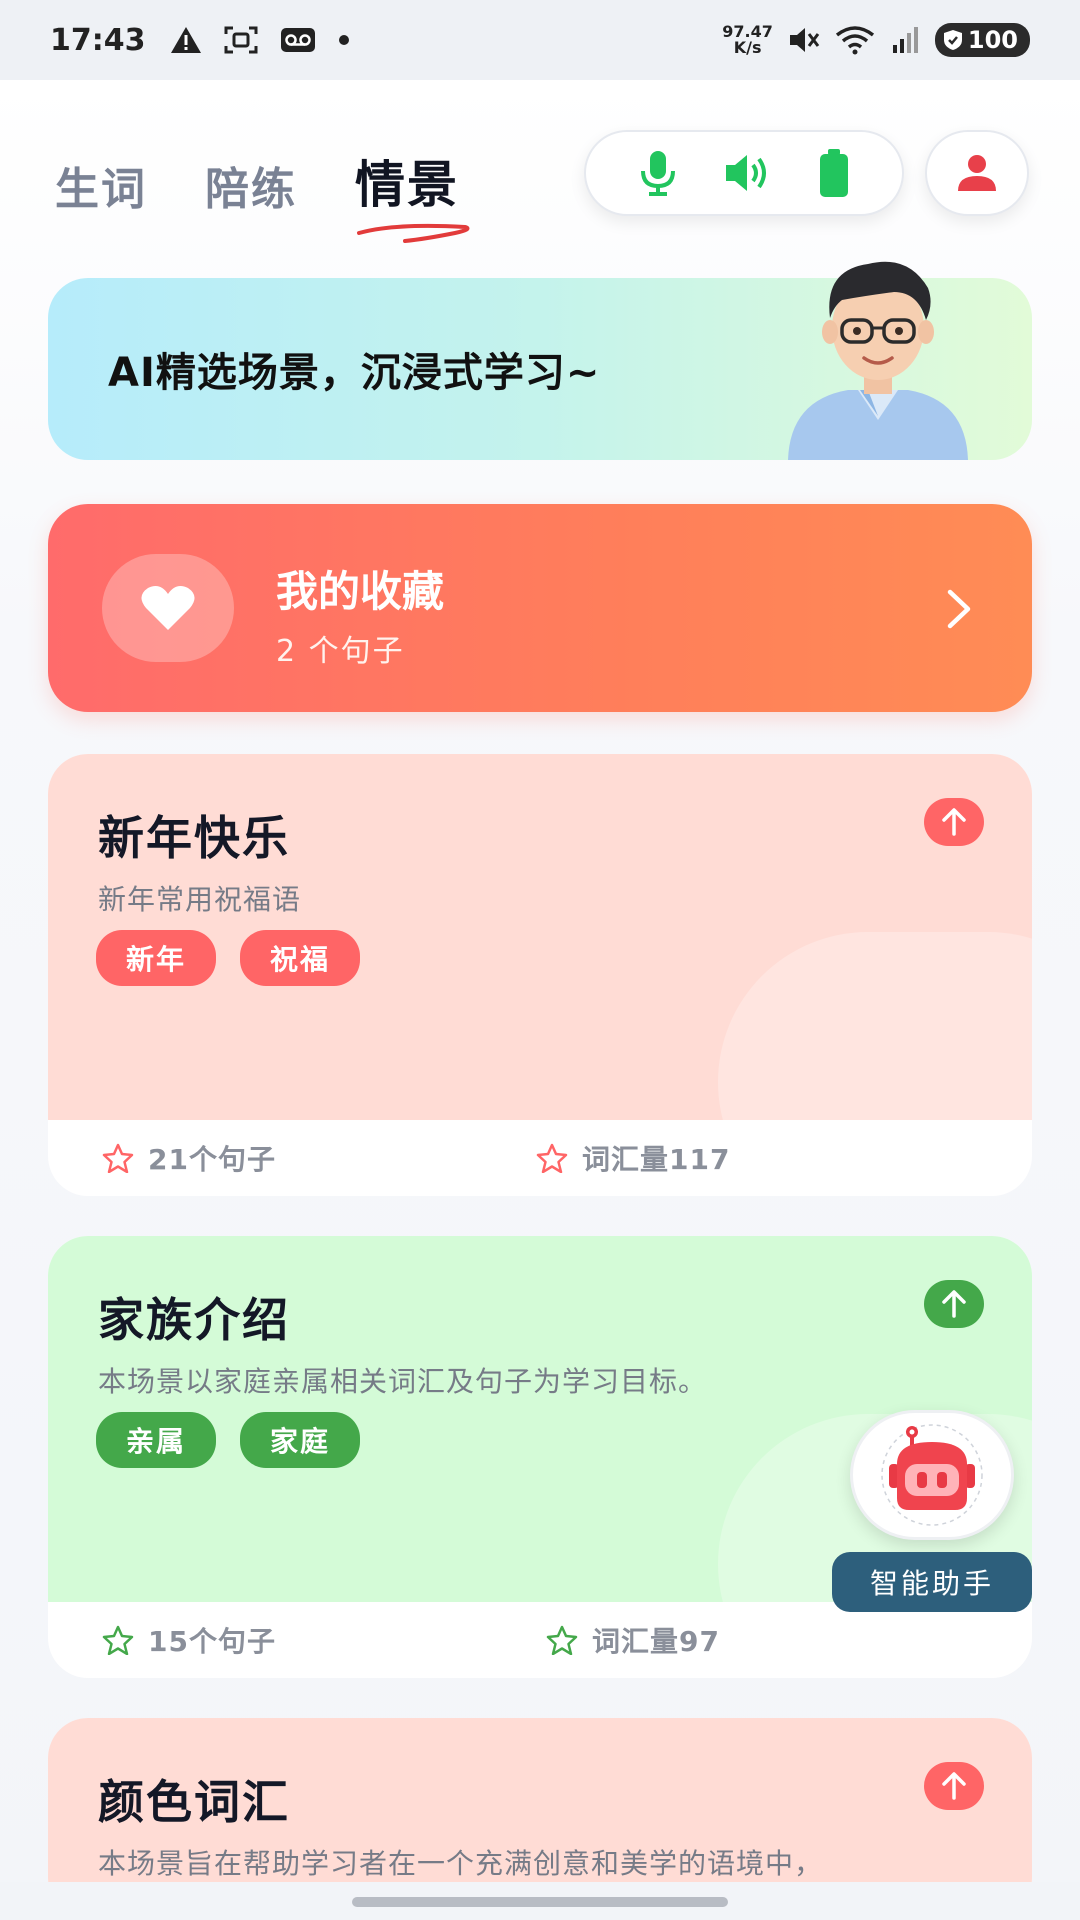 The width and height of the screenshot is (1080, 1920). I want to click on active-tab-underline, so click(413, 233).